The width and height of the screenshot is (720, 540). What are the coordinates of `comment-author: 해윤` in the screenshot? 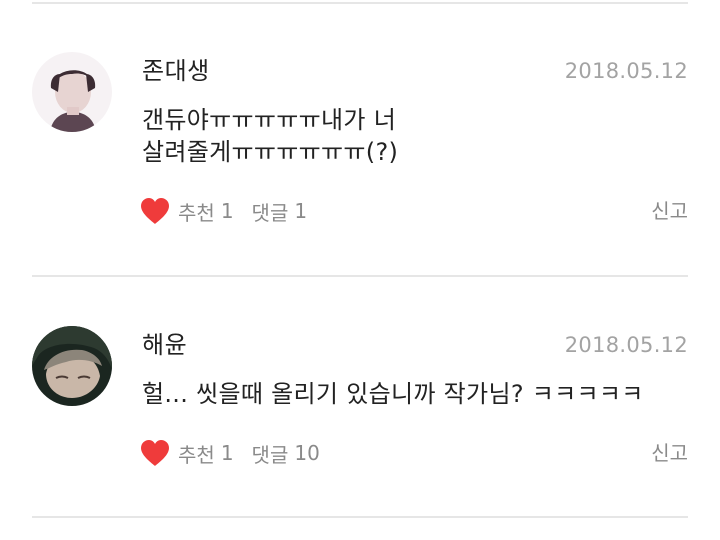 It's located at (165, 345).